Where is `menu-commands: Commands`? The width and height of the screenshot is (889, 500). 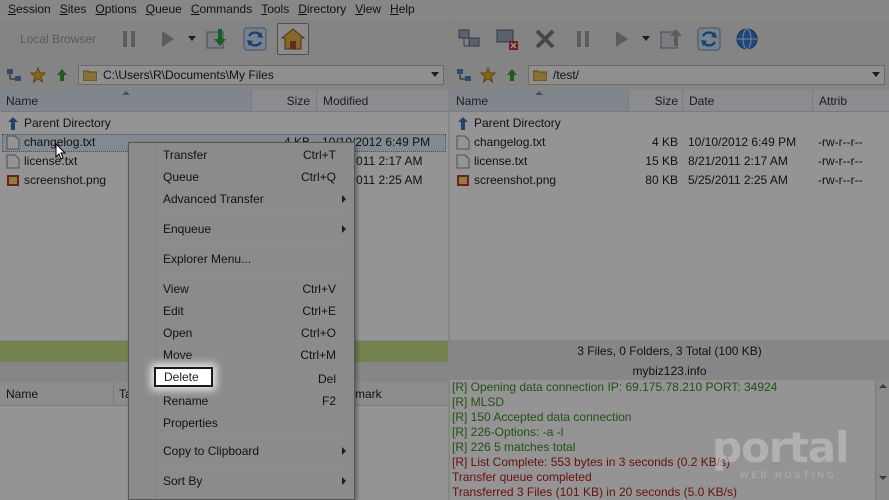 menu-commands: Commands is located at coordinates (221, 9).